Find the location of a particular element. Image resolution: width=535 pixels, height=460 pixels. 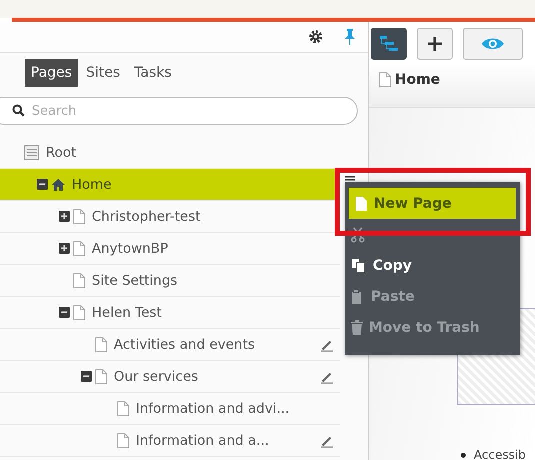

tree-item: Our services is located at coordinates (170, 377).